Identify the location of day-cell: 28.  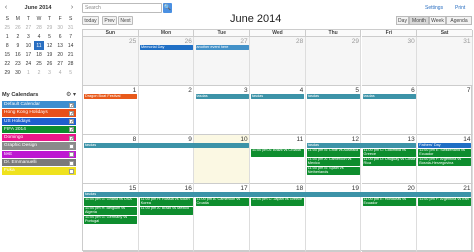
(278, 61).